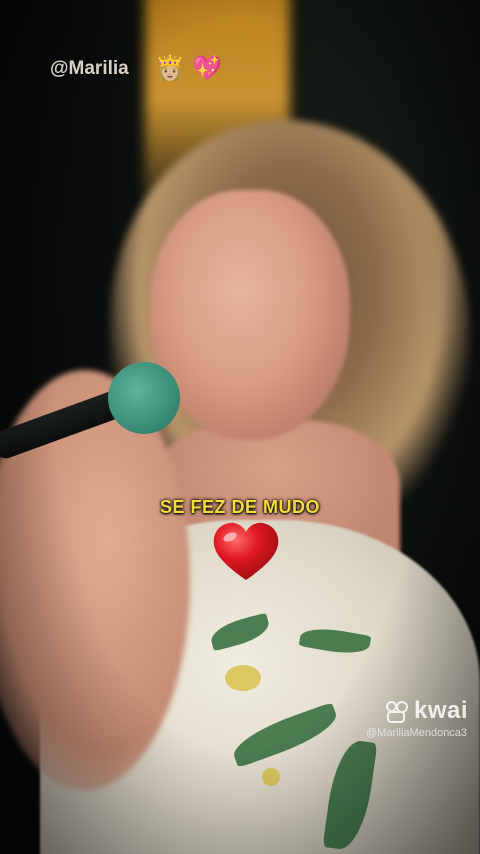  What do you see at coordinates (417, 733) in the screenshot?
I see `watermark-username: @MariliaMendonca3` at bounding box center [417, 733].